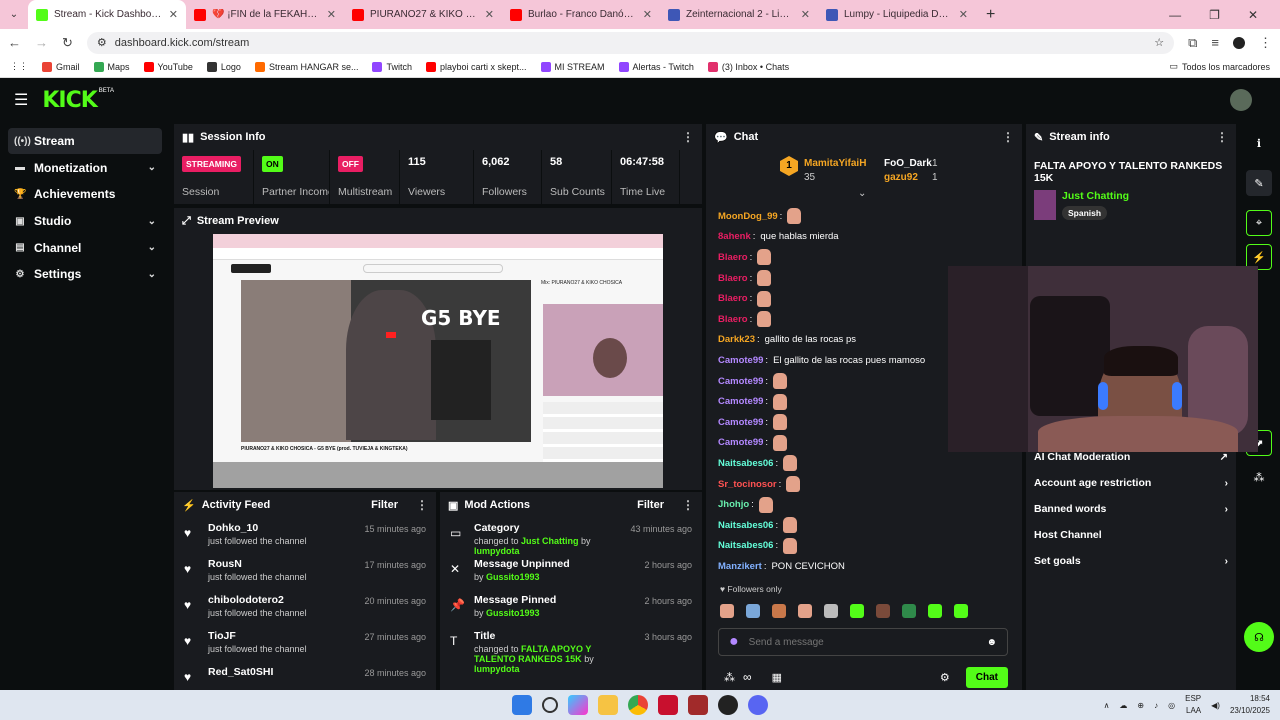 The height and width of the screenshot is (720, 1280). Describe the element at coordinates (991, 642) in the screenshot. I see `emoji-icon: ☻` at that location.